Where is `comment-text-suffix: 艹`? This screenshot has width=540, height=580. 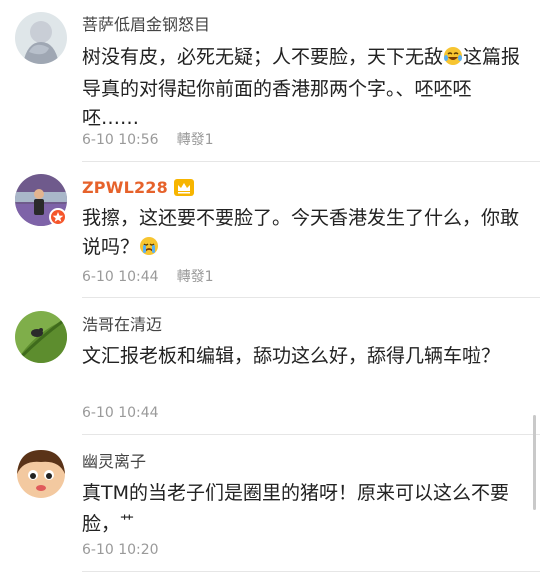
comment-text-suffix: 艹 is located at coordinates (127, 522).